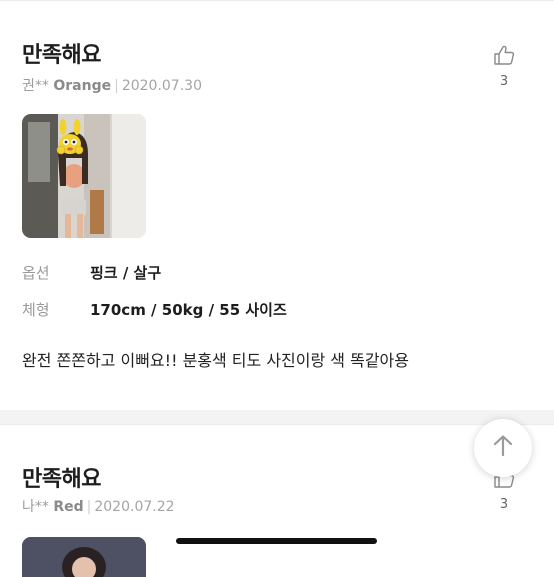  I want to click on review-meta: 권** Orange | 2020.07.30, so click(112, 85).